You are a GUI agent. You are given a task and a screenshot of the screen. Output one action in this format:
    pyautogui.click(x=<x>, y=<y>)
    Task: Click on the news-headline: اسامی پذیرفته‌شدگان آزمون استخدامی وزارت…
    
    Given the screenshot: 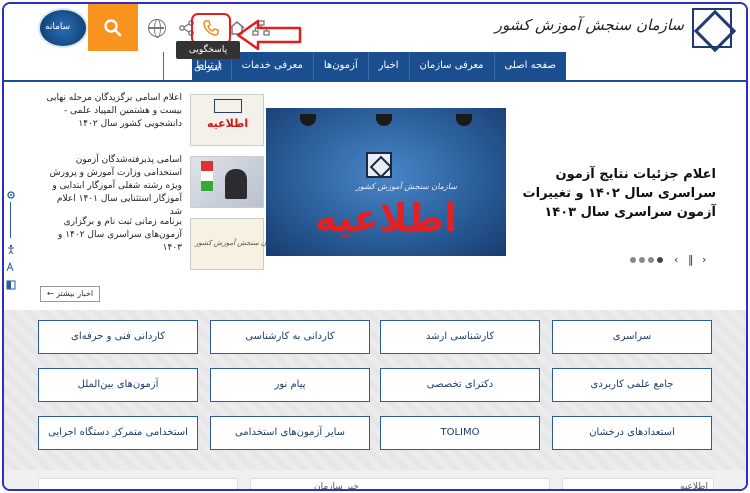 What is the action you would take?
    pyautogui.click(x=112, y=186)
    